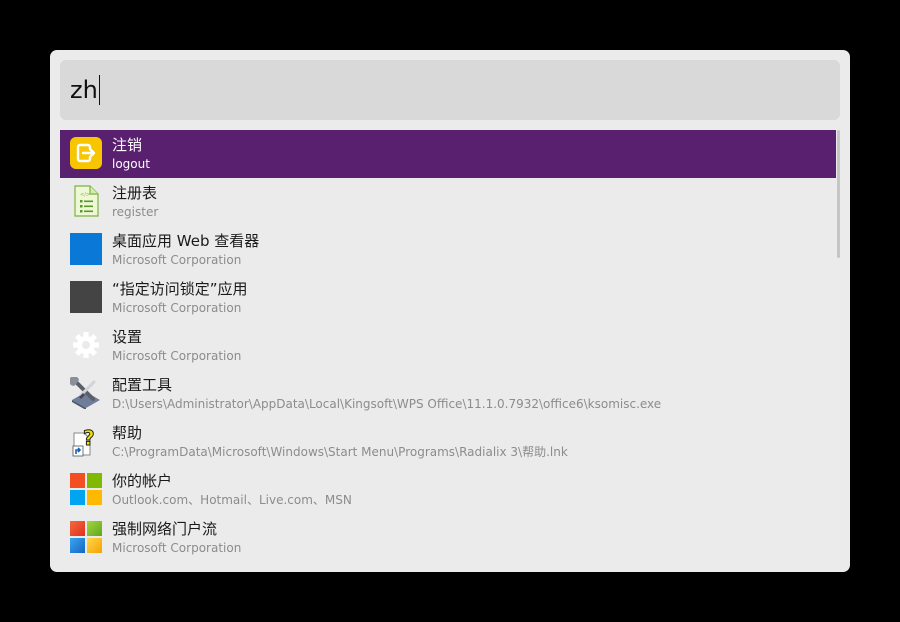 The height and width of the screenshot is (622, 900). I want to click on text-caret, so click(99, 89).